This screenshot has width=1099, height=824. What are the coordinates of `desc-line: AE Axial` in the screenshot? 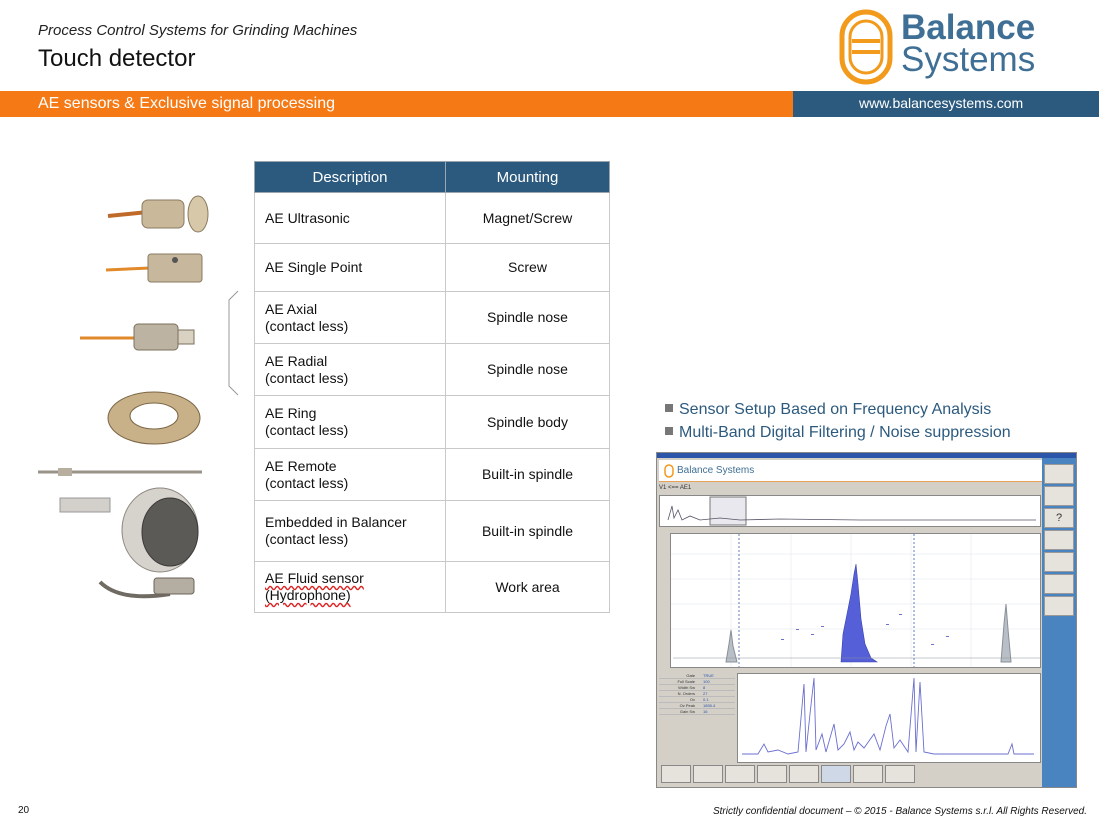 It's located at (291, 308).